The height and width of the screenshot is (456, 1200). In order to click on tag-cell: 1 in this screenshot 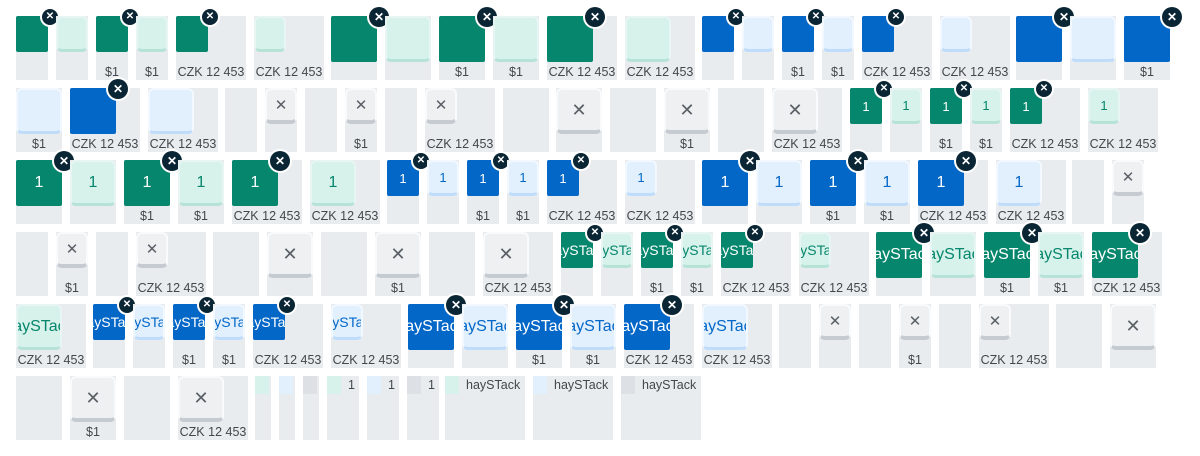, I will do `click(906, 120)`.